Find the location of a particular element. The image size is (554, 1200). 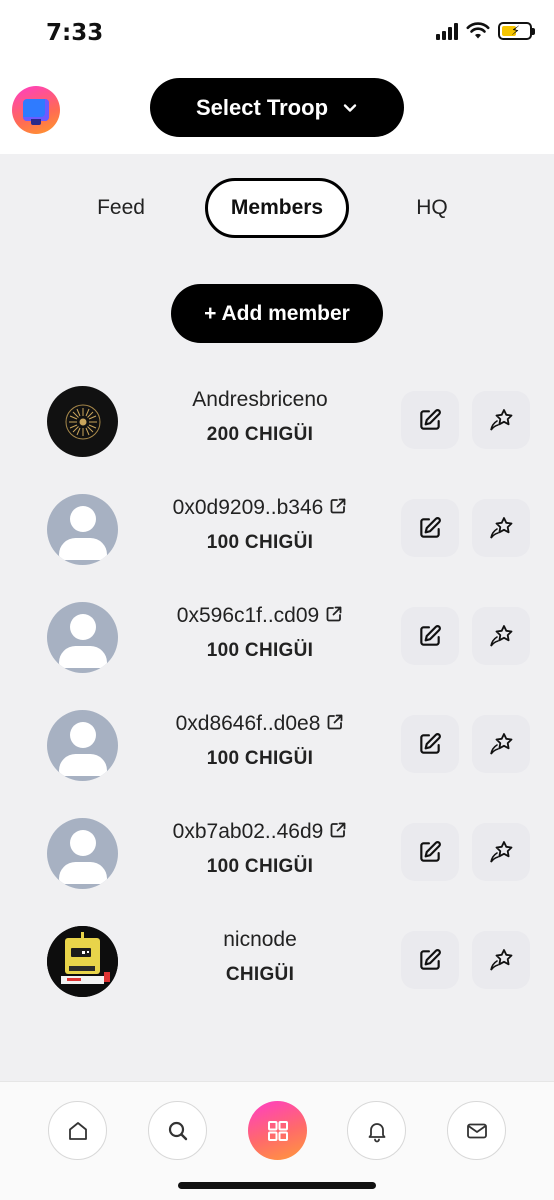

select-troop-label: Select Troop is located at coordinates (262, 107).